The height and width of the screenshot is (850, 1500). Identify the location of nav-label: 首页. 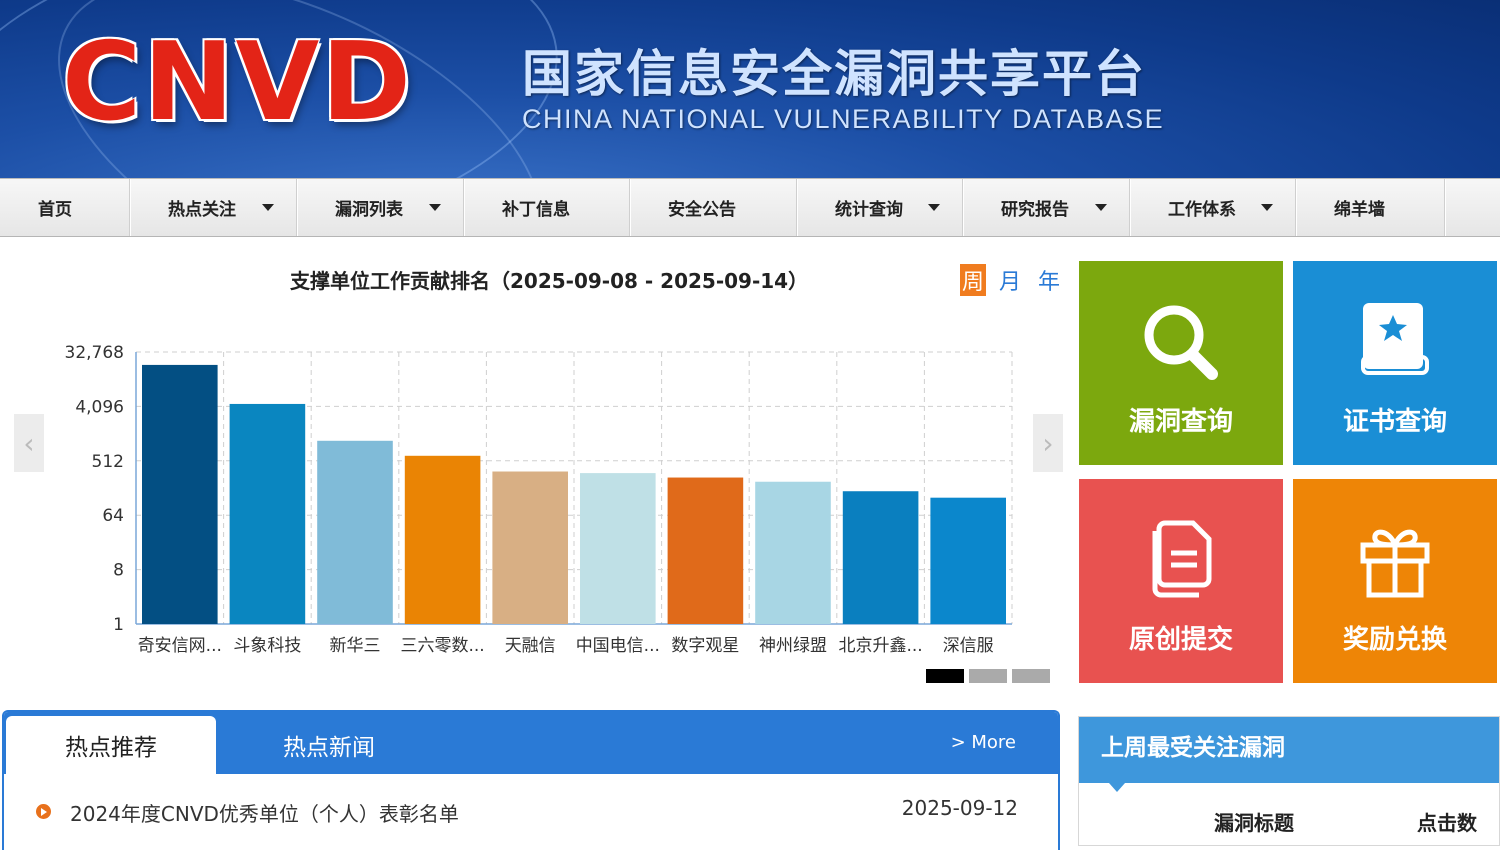
(55, 210).